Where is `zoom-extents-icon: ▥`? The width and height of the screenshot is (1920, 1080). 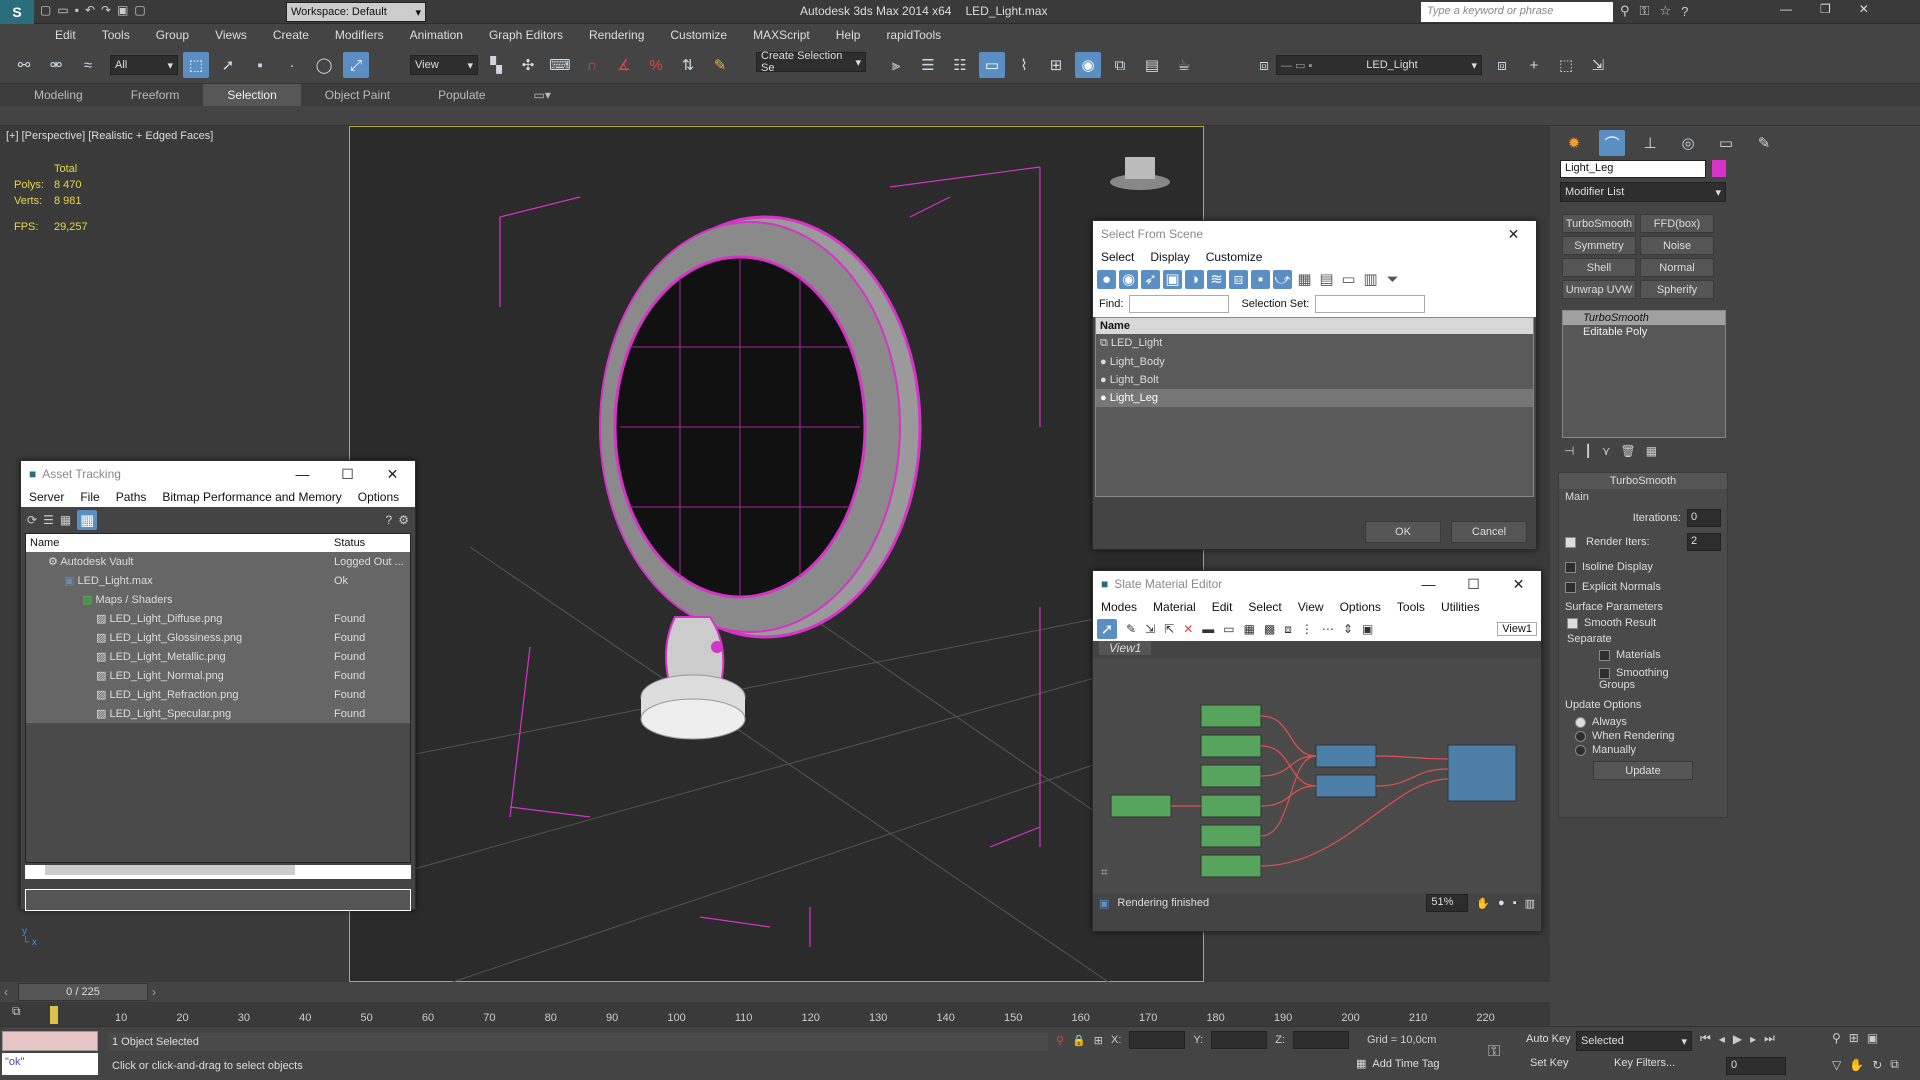 zoom-extents-icon: ▥ is located at coordinates (1530, 903).